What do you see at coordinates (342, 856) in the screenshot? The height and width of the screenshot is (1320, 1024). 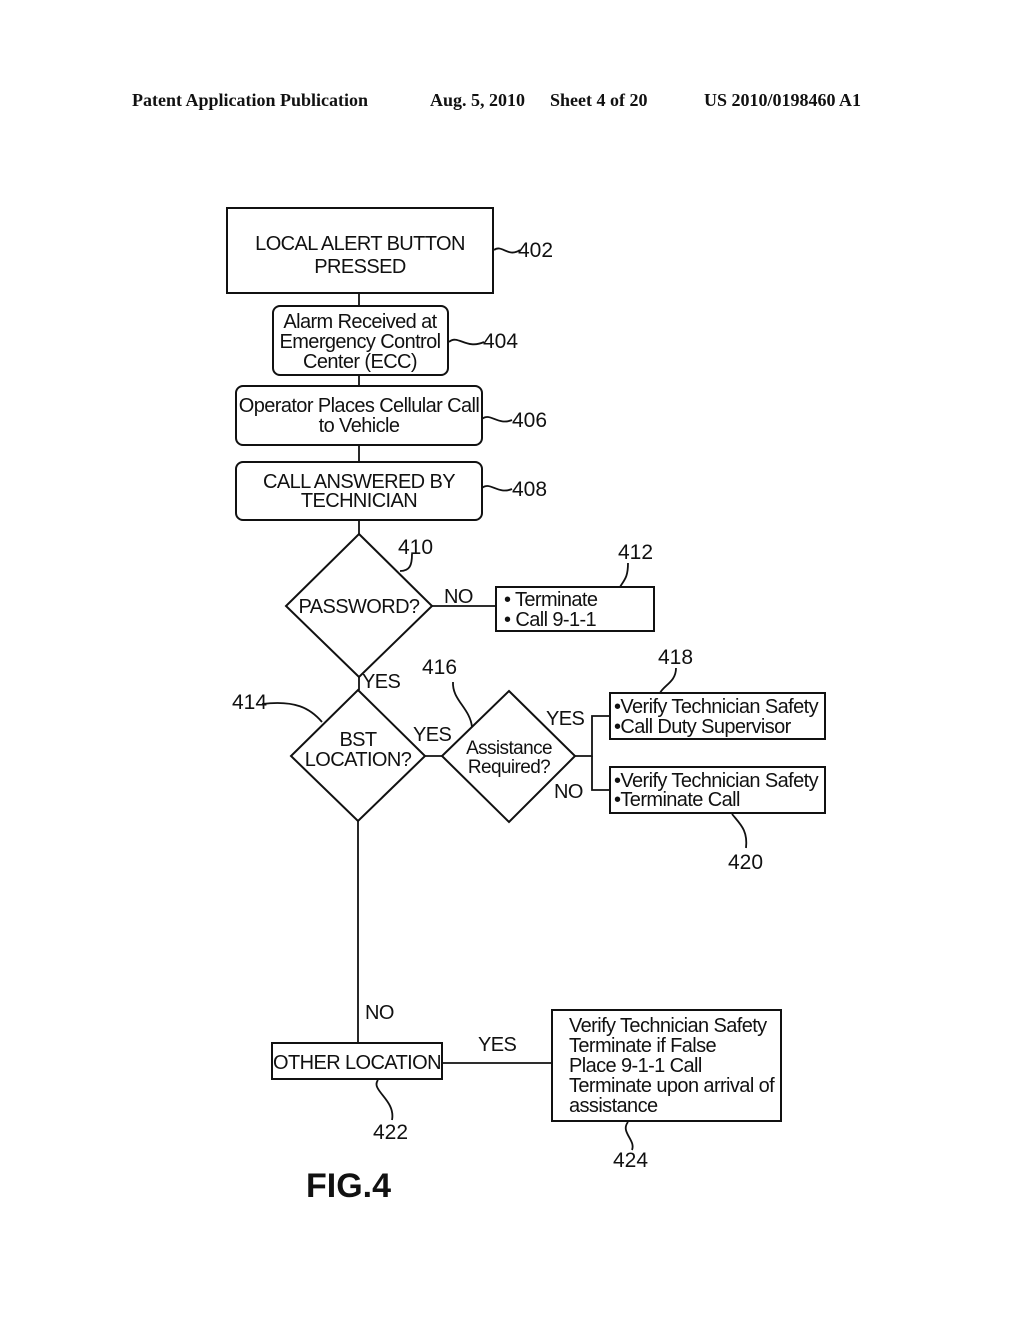 I see `node-414: BST LOCATION? 414 YES NO` at bounding box center [342, 856].